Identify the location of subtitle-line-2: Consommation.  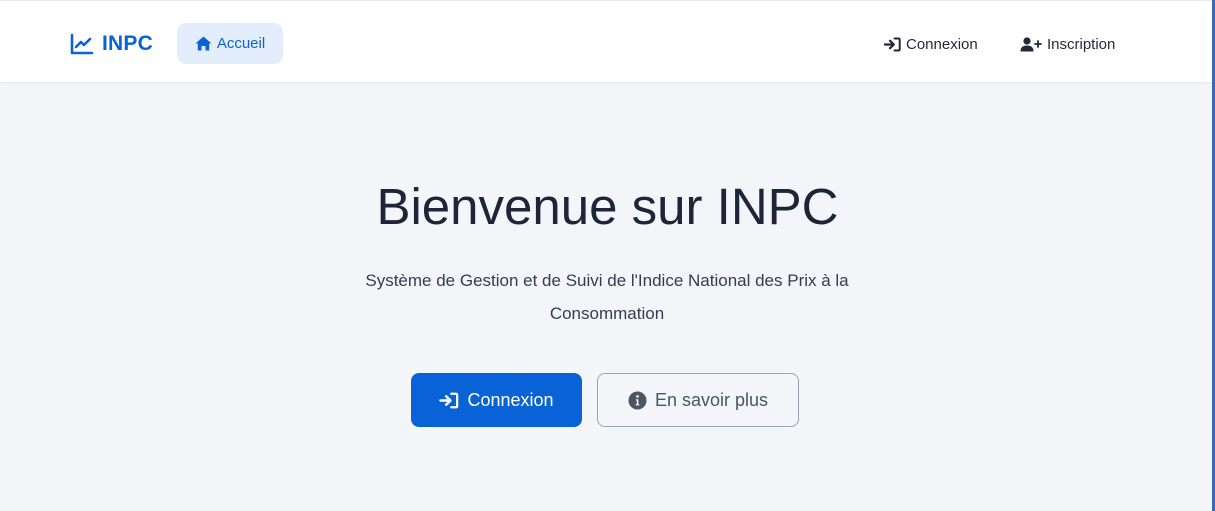
(607, 313).